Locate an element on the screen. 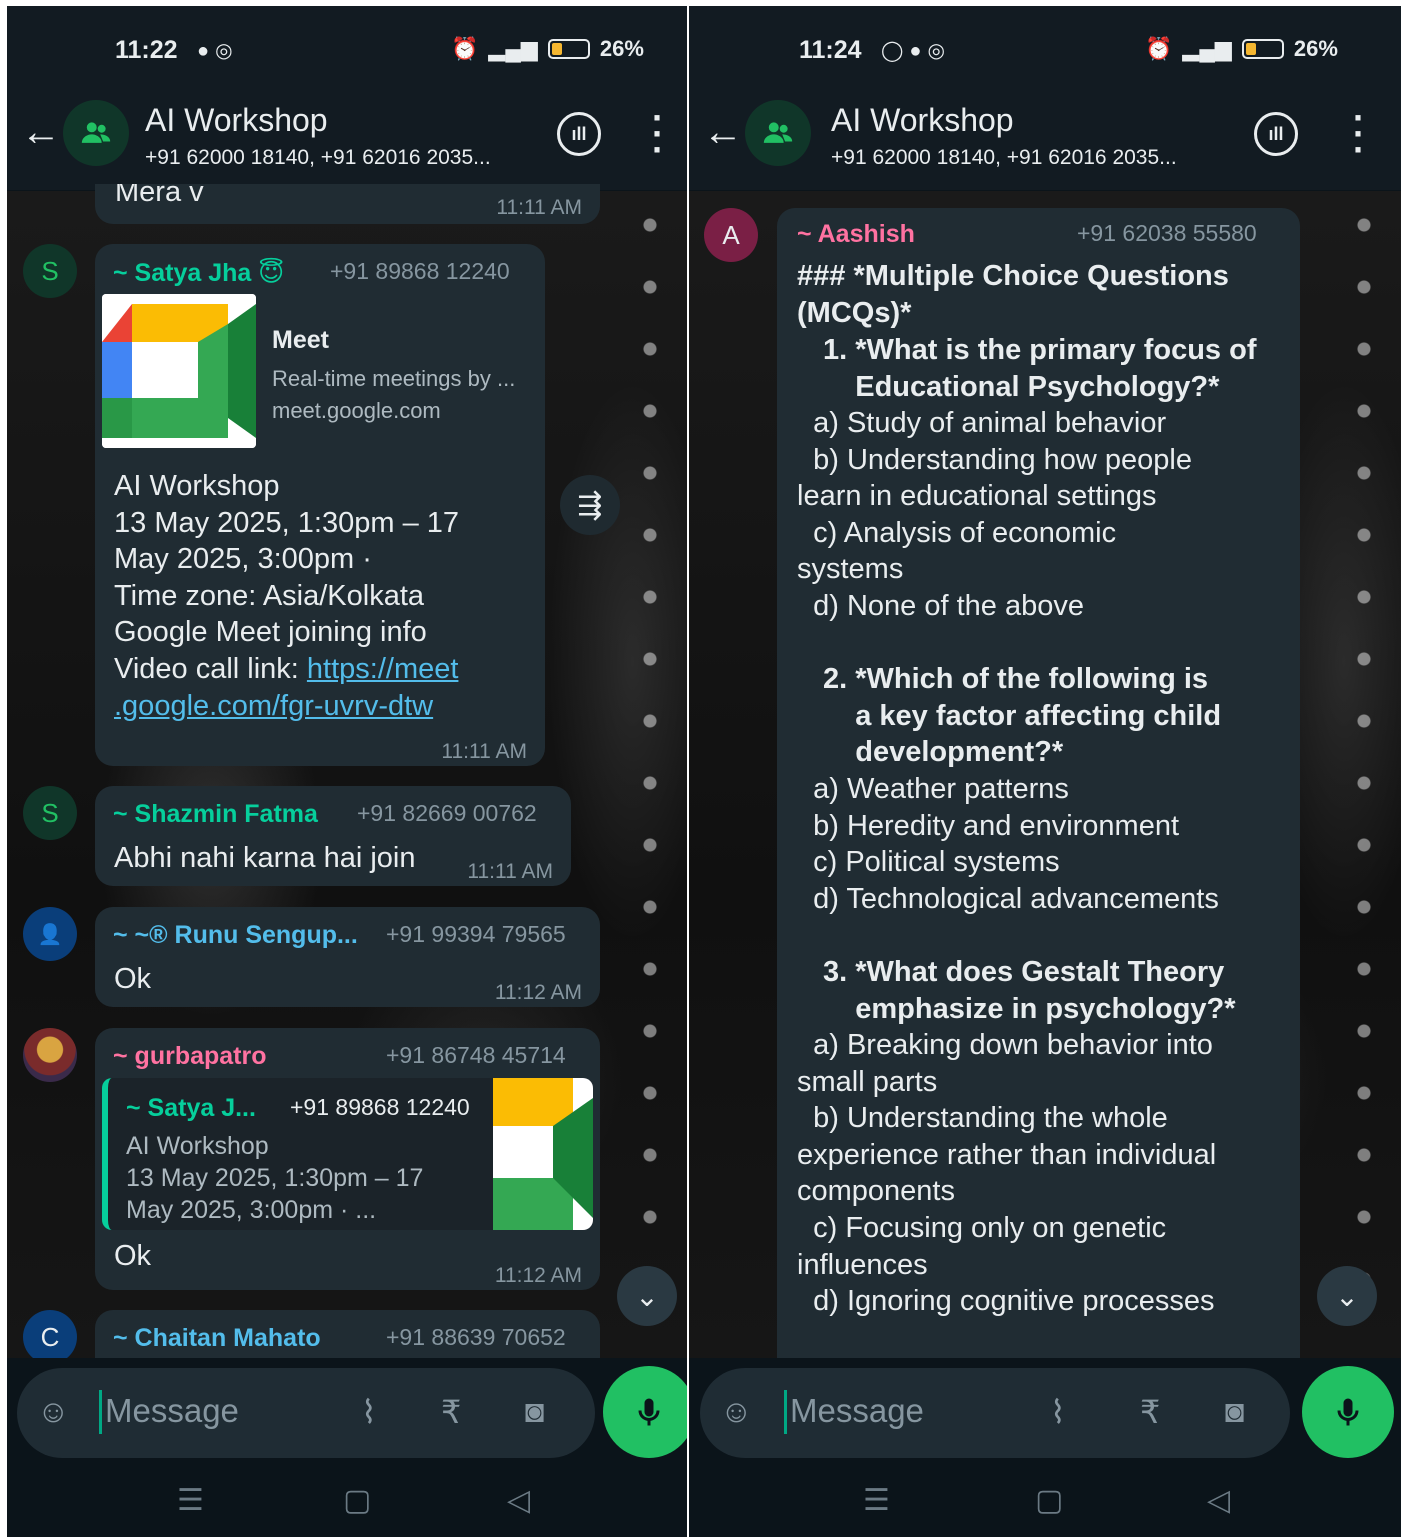 The width and height of the screenshot is (1407, 1537). profile-photo-avatar is located at coordinates (50, 1055).